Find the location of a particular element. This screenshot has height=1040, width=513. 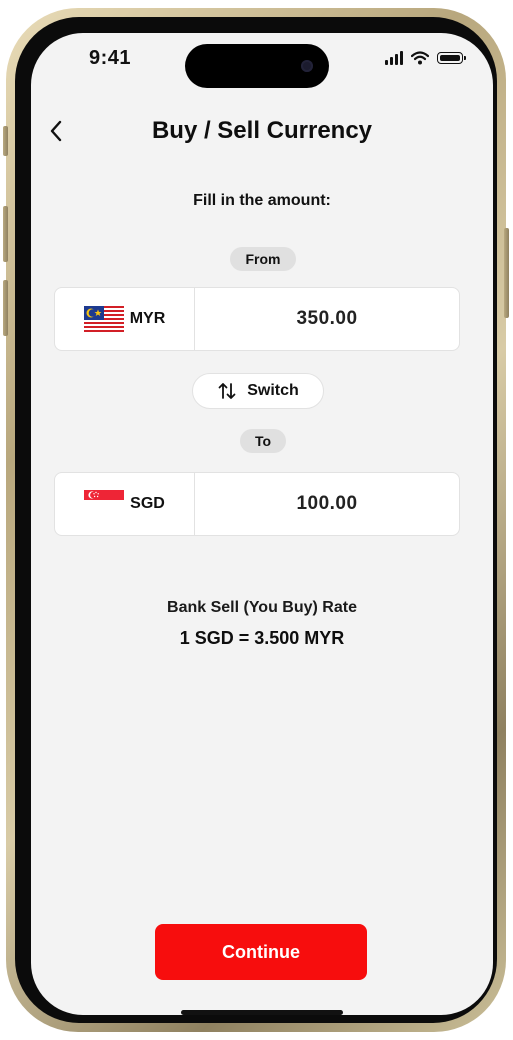

instruction-label: Fill in the amount: is located at coordinates (262, 200).